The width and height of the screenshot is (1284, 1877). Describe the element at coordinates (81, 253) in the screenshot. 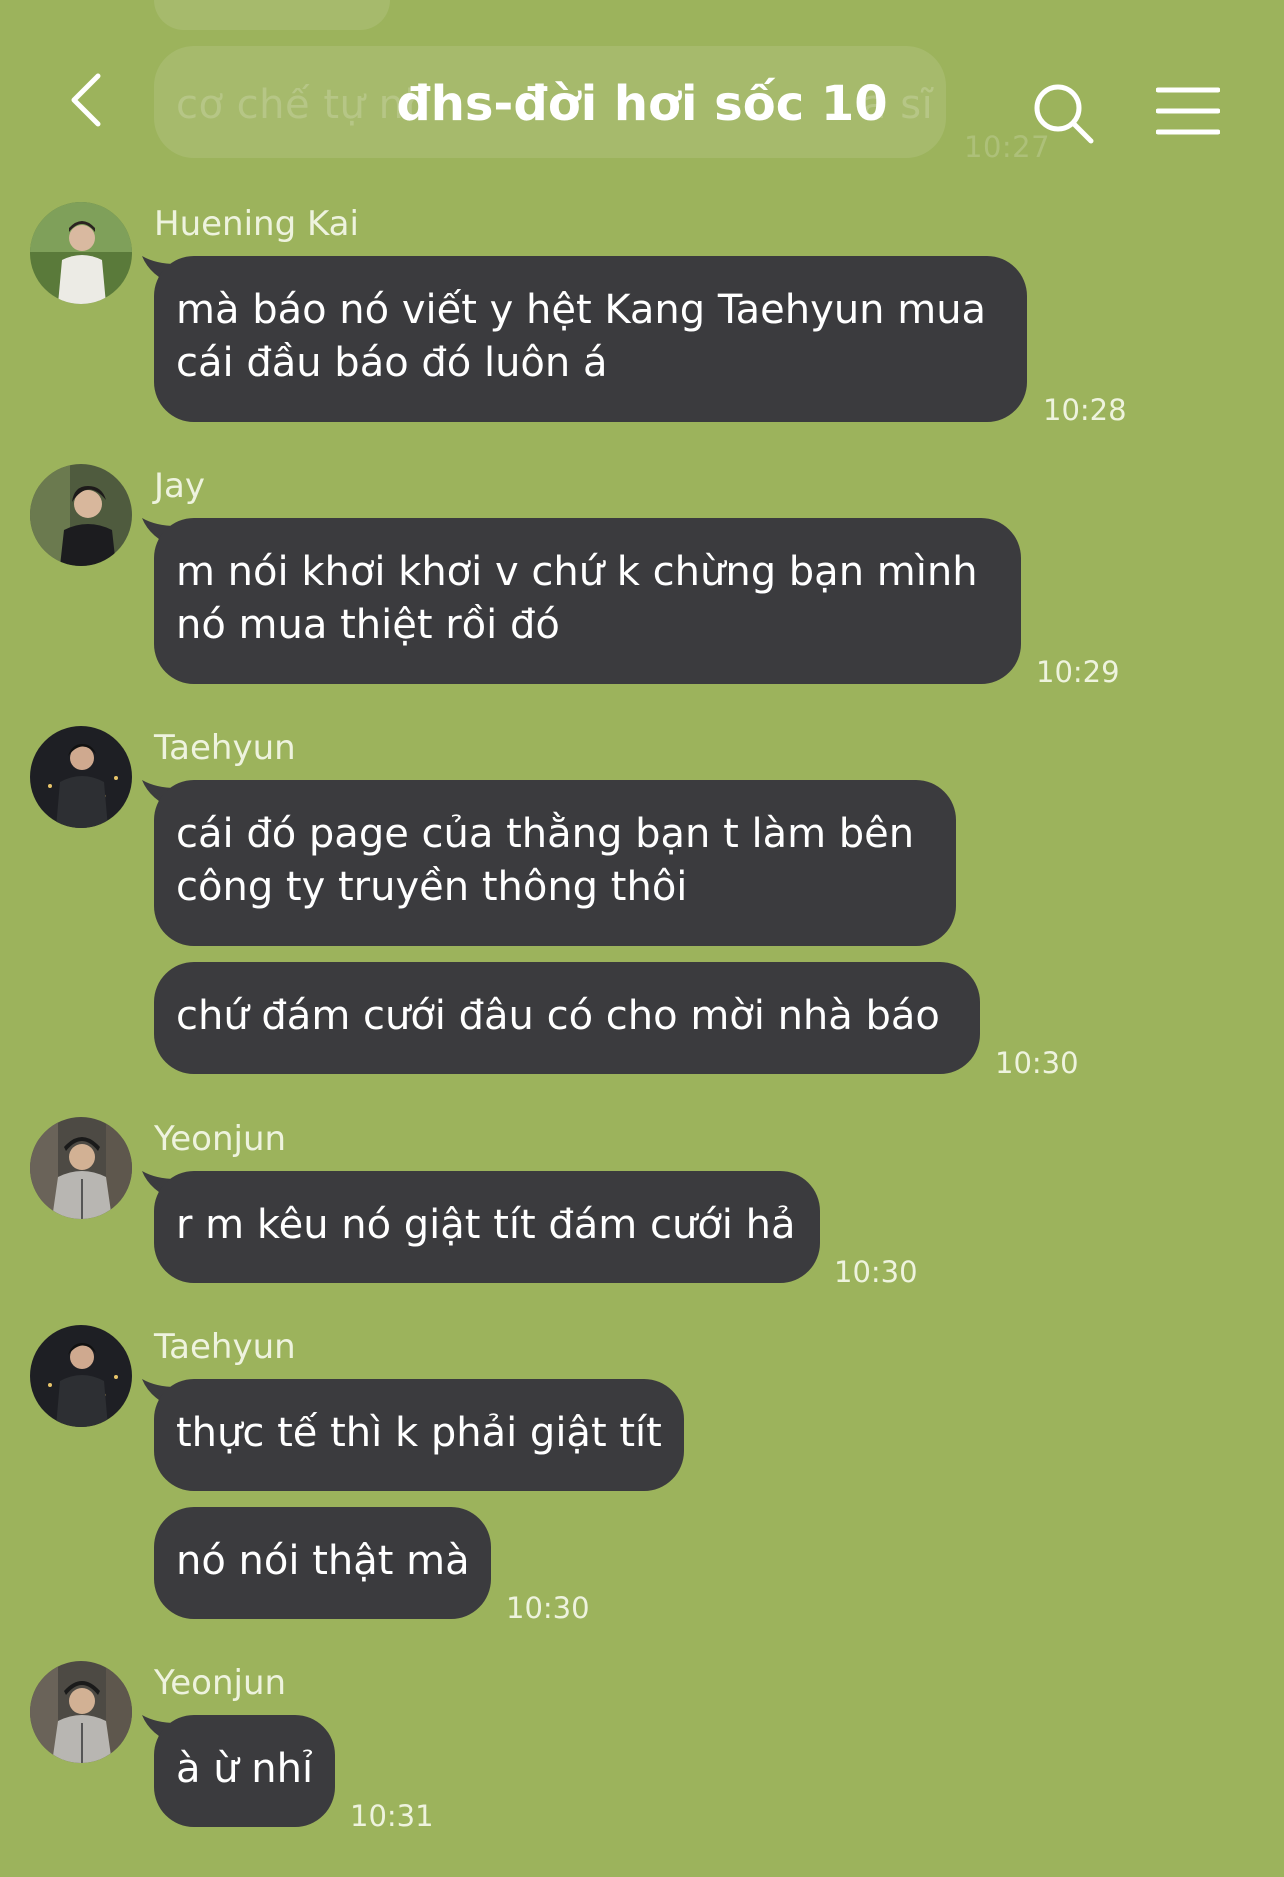

I see `avatar-huening-kai` at that location.